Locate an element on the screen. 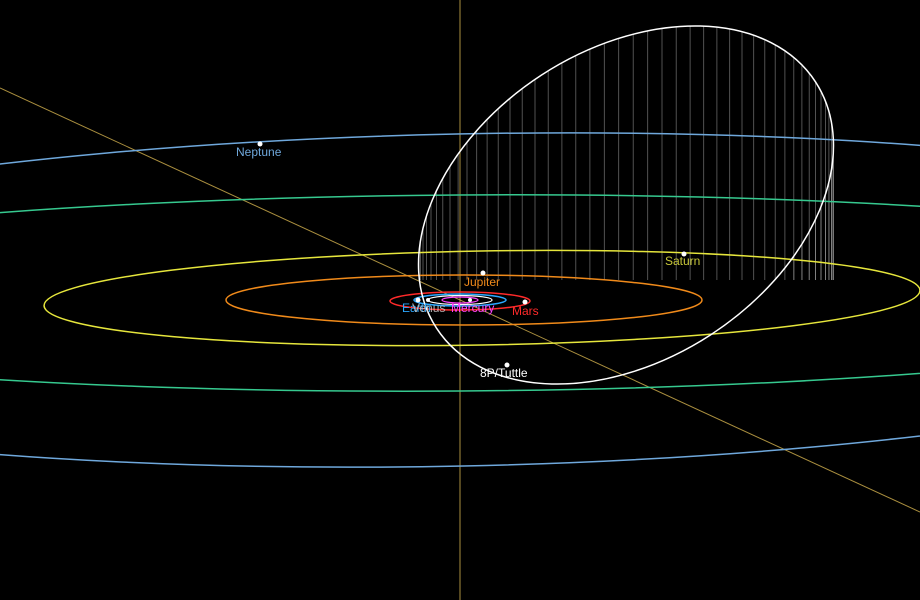 Image resolution: width=920 pixels, height=600 pixels. mercury-label: Mercury is located at coordinates (472, 308).